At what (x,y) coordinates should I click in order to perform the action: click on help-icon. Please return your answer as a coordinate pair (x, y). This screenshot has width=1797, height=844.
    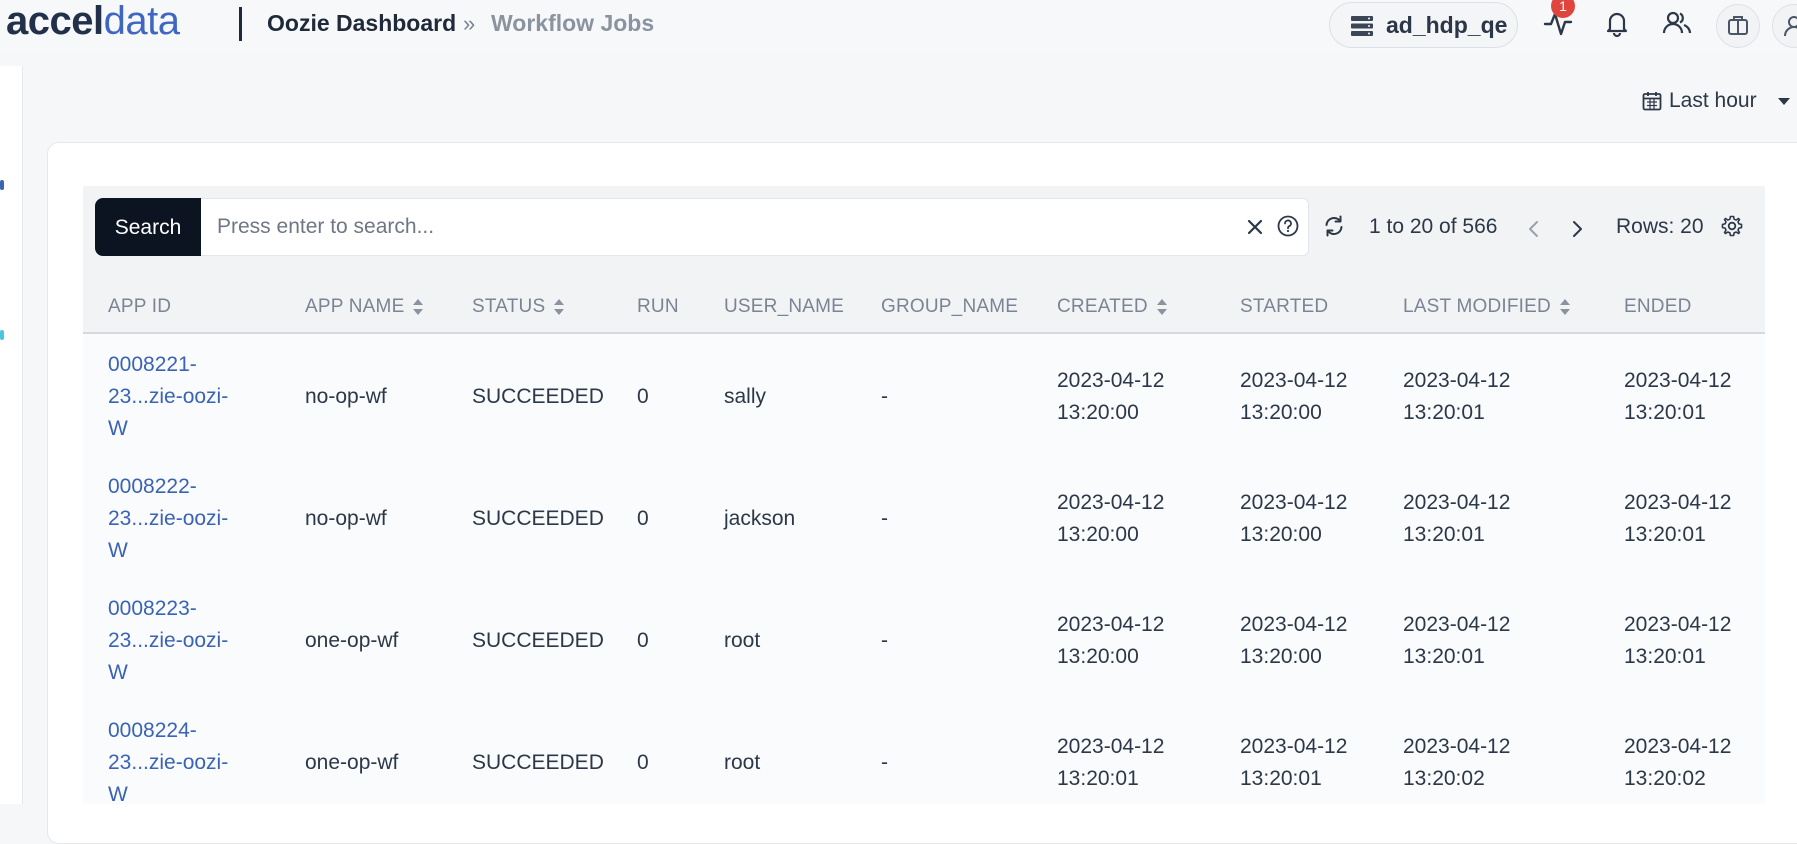
    Looking at the image, I should click on (1288, 226).